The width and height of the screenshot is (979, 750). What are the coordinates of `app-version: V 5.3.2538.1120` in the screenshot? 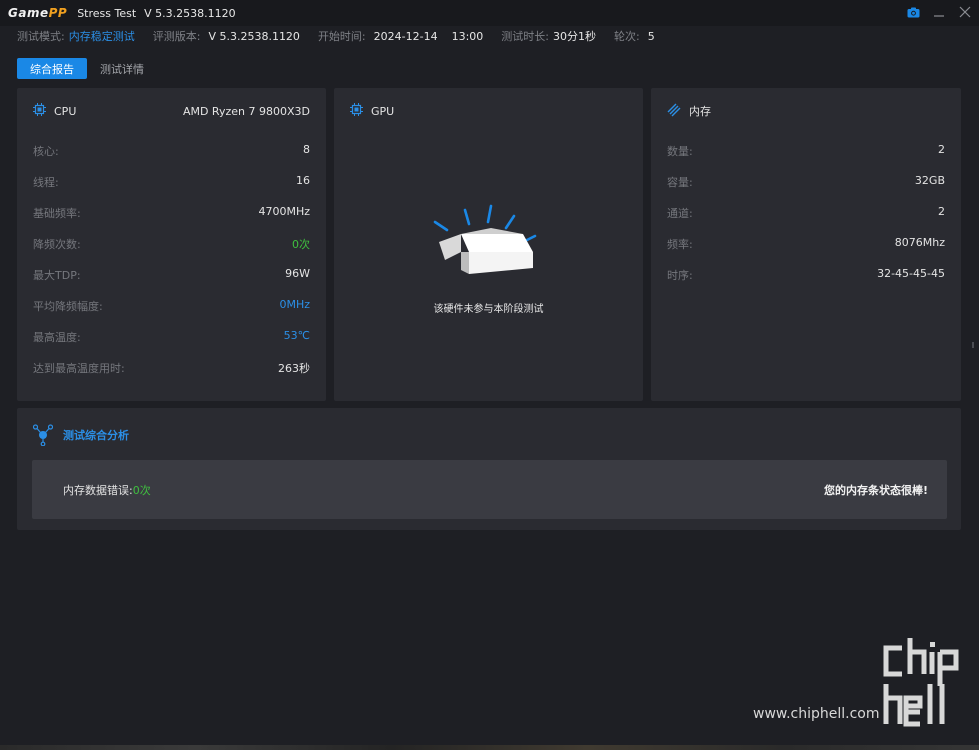 It's located at (190, 13).